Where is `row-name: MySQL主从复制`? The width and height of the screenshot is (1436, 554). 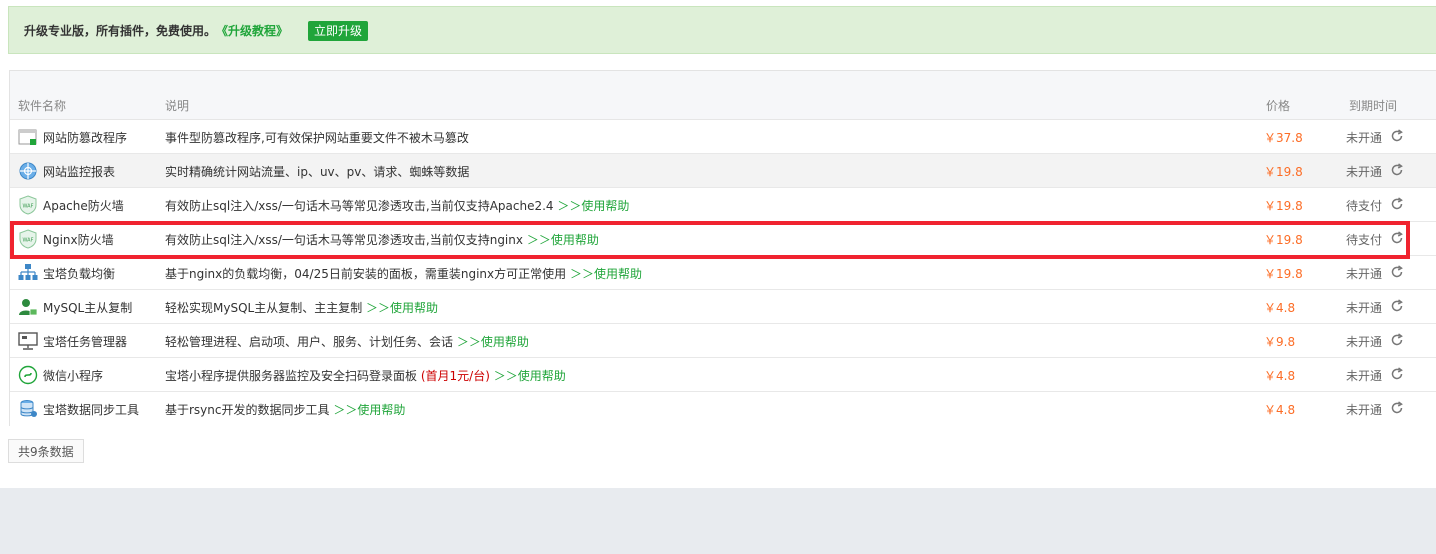
row-name: MySQL主从复制 is located at coordinates (88, 308).